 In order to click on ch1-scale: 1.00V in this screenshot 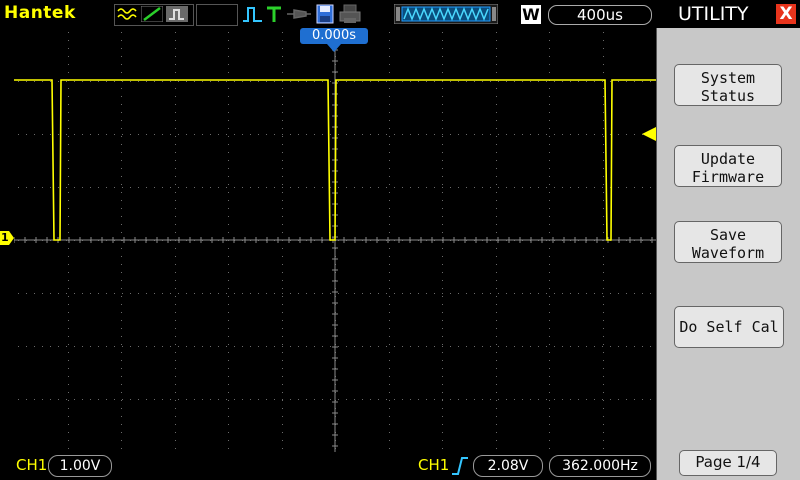, I will do `click(80, 466)`.